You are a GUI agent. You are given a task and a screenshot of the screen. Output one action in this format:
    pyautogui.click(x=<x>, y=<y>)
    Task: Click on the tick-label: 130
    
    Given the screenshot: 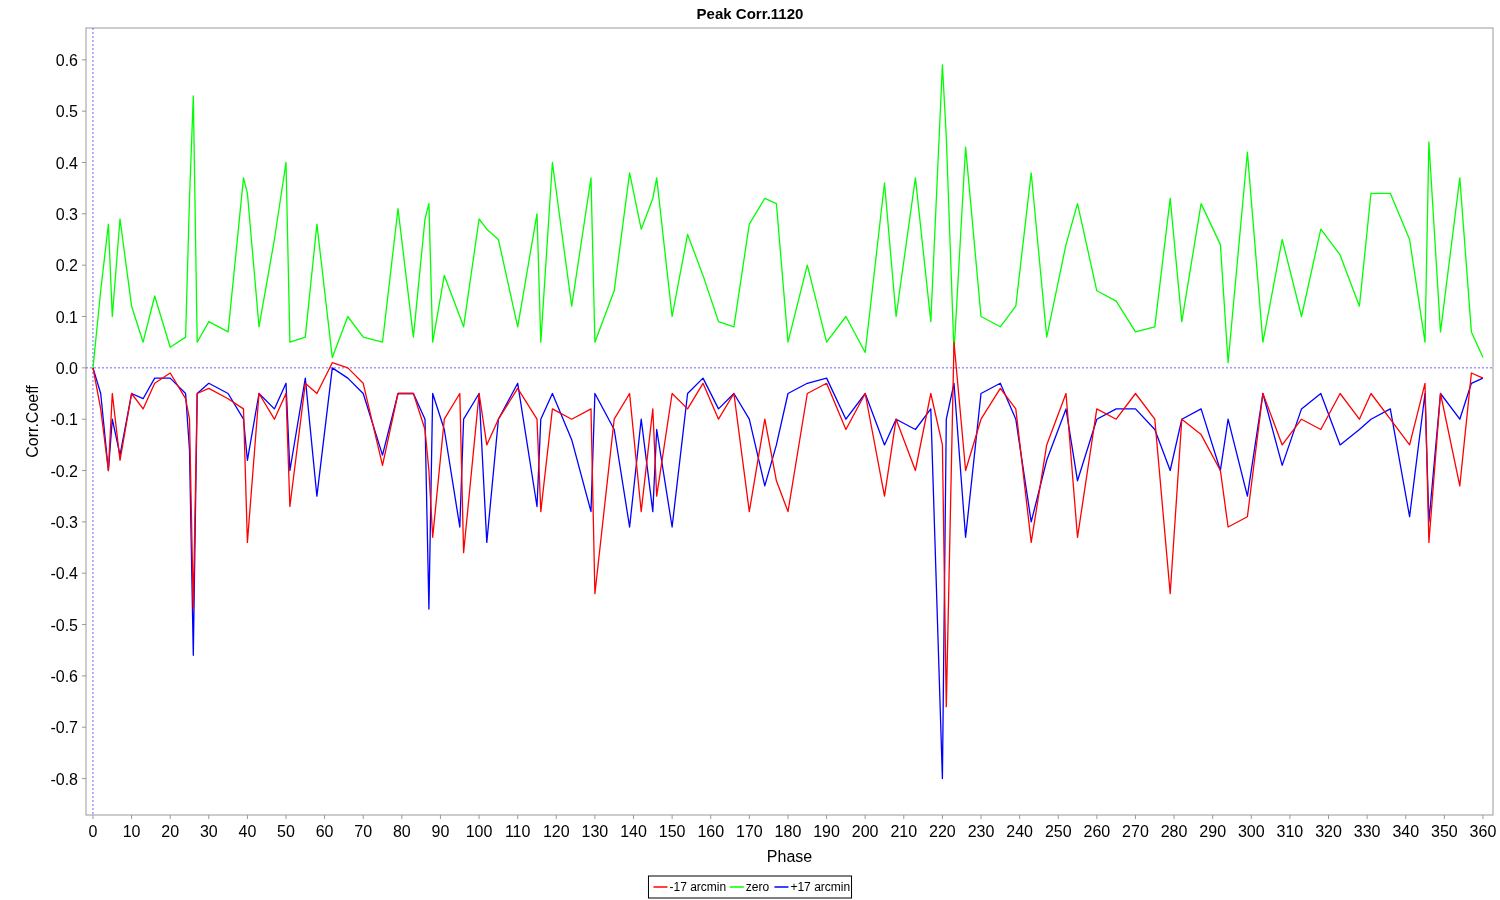 What is the action you would take?
    pyautogui.click(x=595, y=831)
    